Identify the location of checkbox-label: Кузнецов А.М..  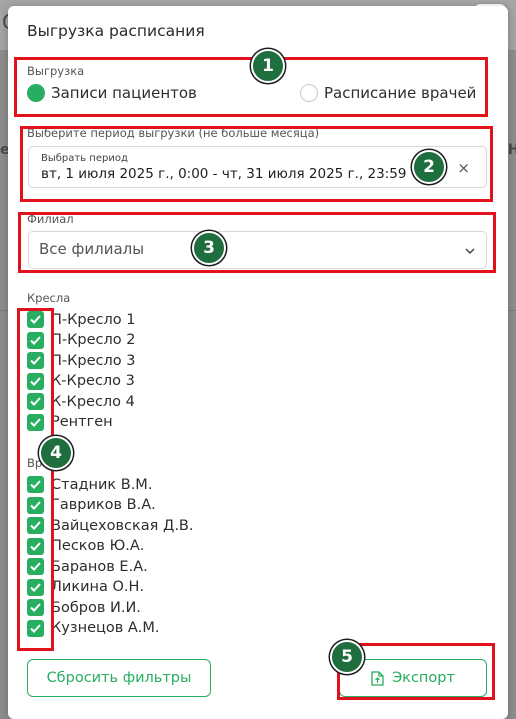
(105, 628).